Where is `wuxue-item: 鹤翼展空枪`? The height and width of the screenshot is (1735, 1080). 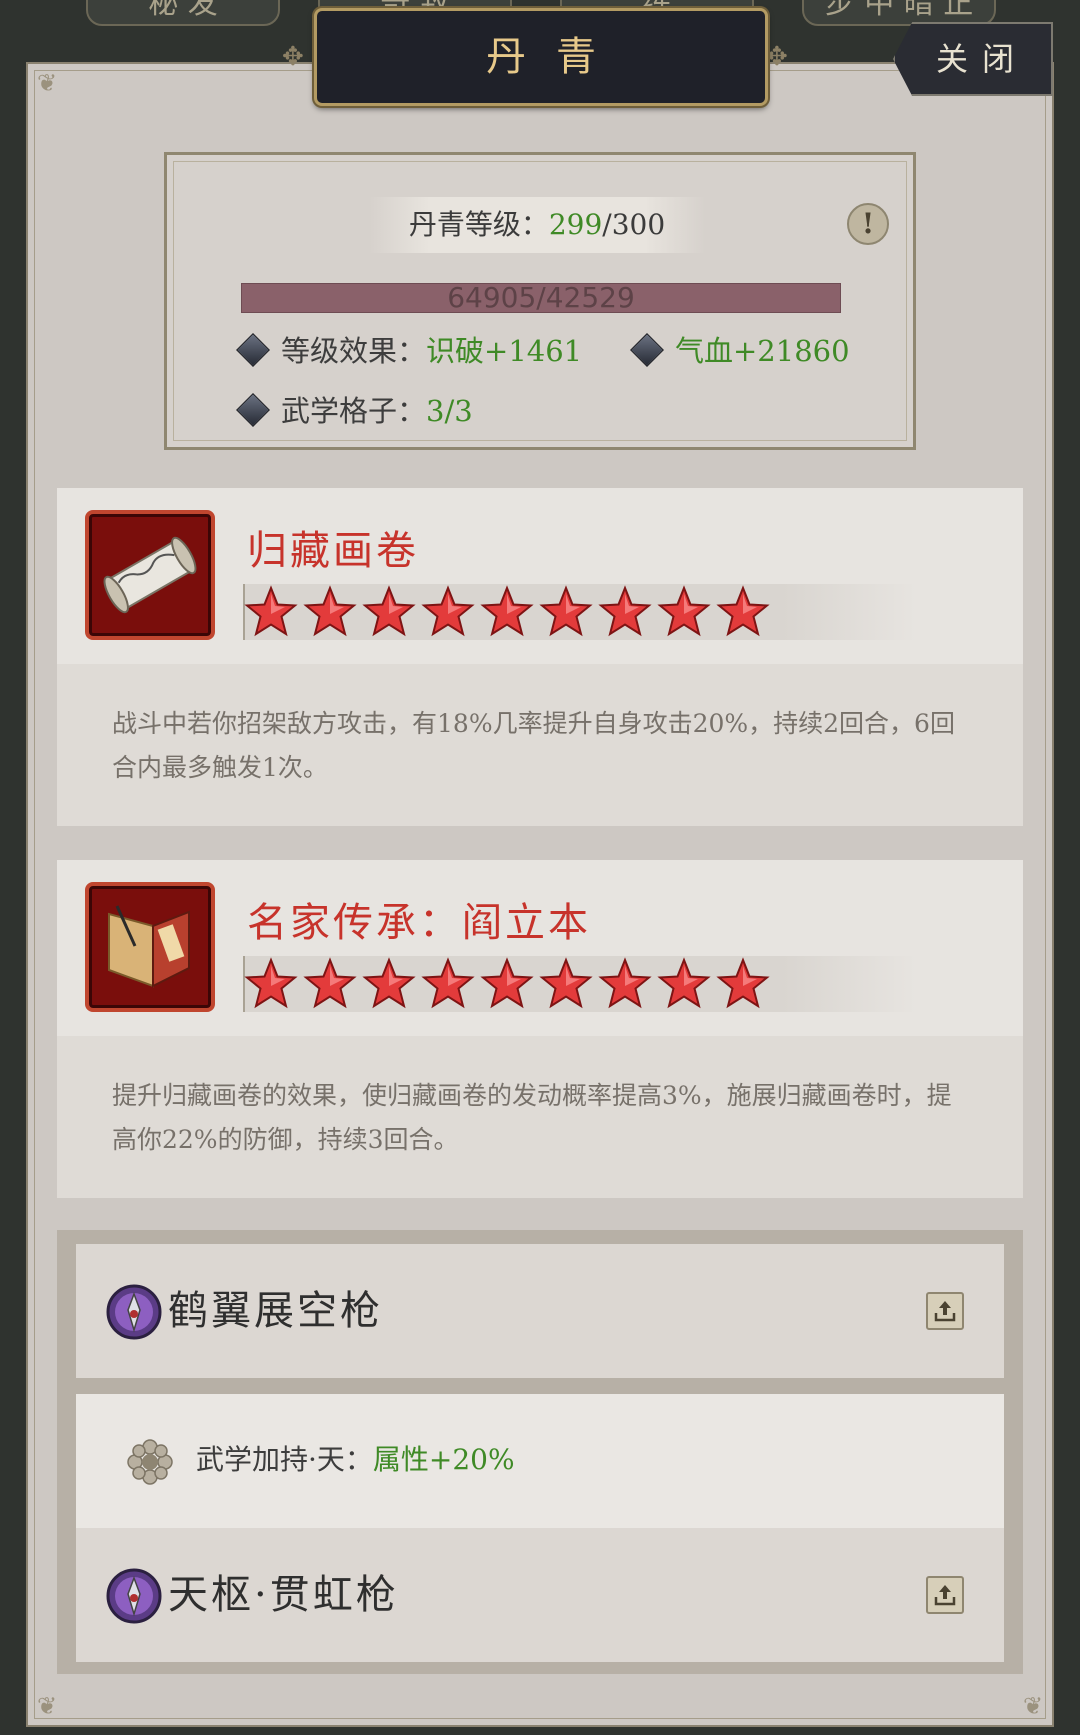 wuxue-item: 鹤翼展空枪 is located at coordinates (540, 1311).